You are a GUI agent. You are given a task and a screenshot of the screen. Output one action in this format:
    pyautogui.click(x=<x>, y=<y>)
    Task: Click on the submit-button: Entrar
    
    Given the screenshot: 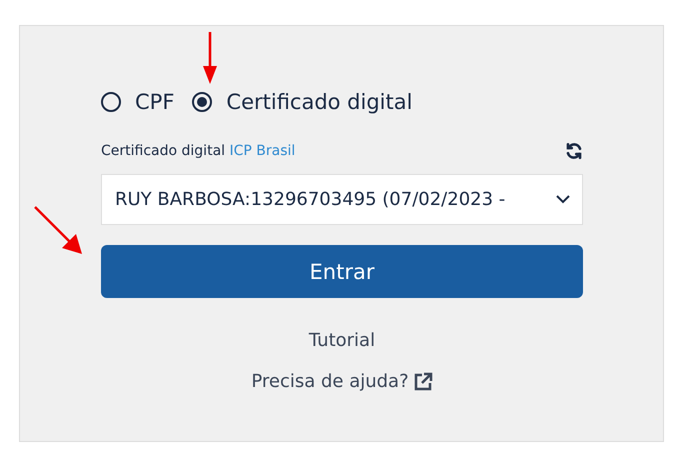 What is the action you would take?
    pyautogui.click(x=342, y=271)
    